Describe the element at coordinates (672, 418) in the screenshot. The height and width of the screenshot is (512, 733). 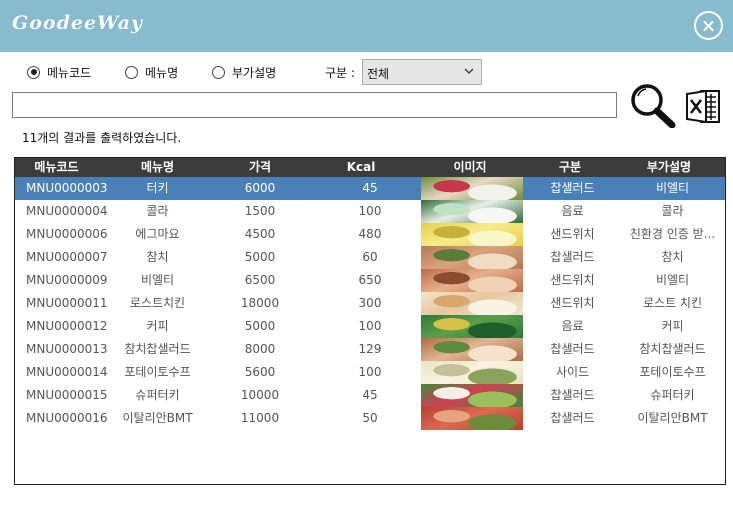
I see `cell-description: 이탈리안BMT` at that location.